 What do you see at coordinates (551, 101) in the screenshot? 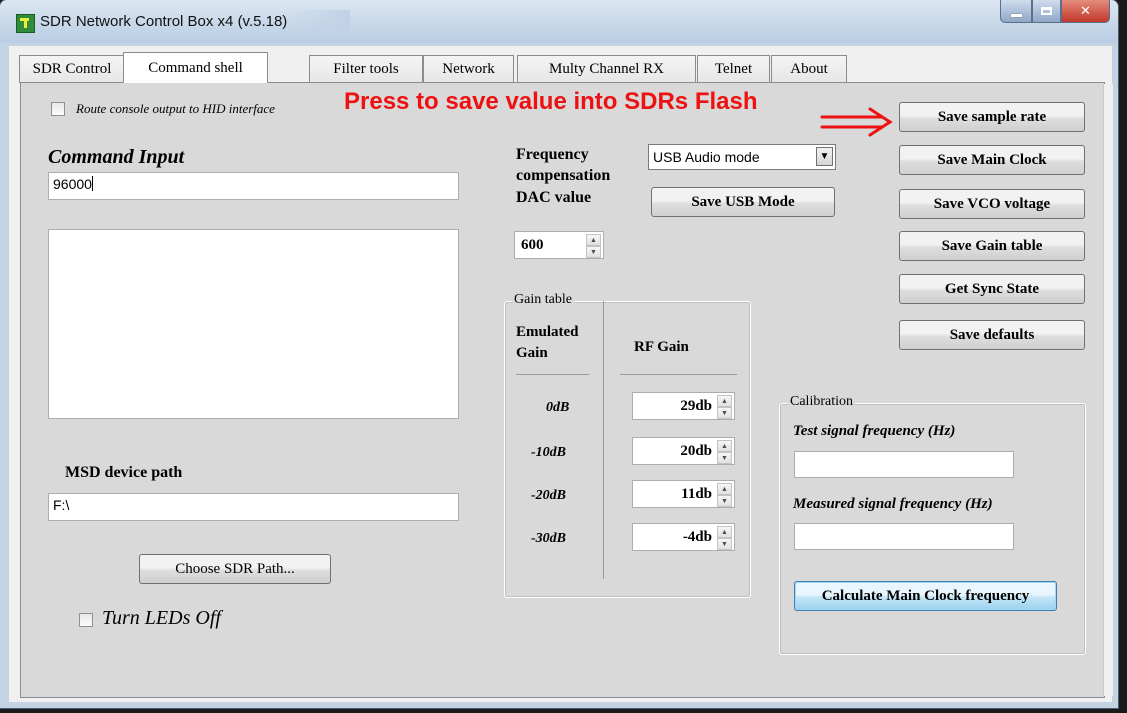
I see `save-flash-annotation: Press to save value into SDRs Flash` at bounding box center [551, 101].